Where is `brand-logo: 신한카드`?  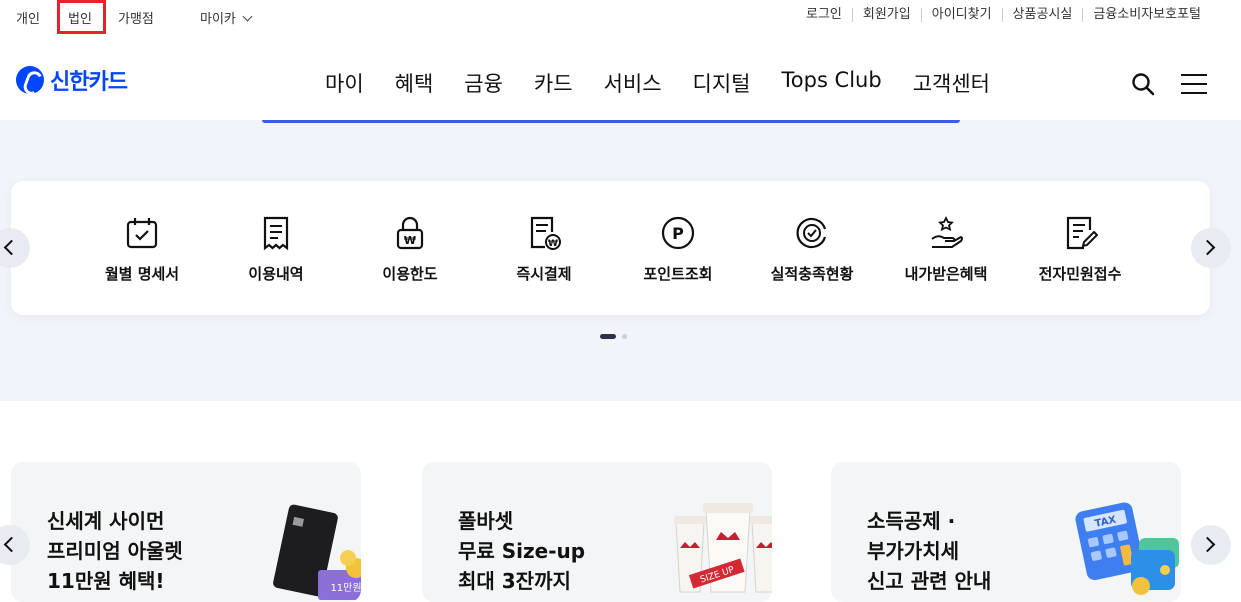 brand-logo: 신한카드 is located at coordinates (72, 80).